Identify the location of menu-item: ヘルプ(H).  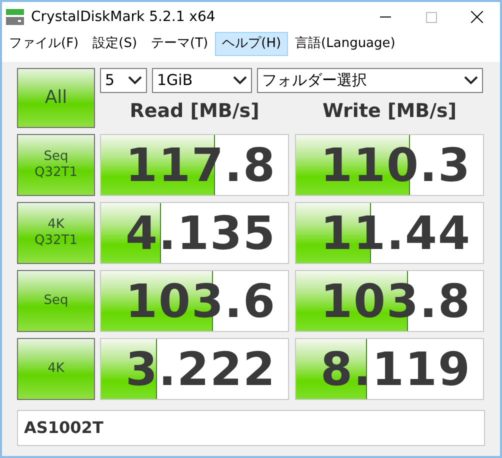
(251, 44).